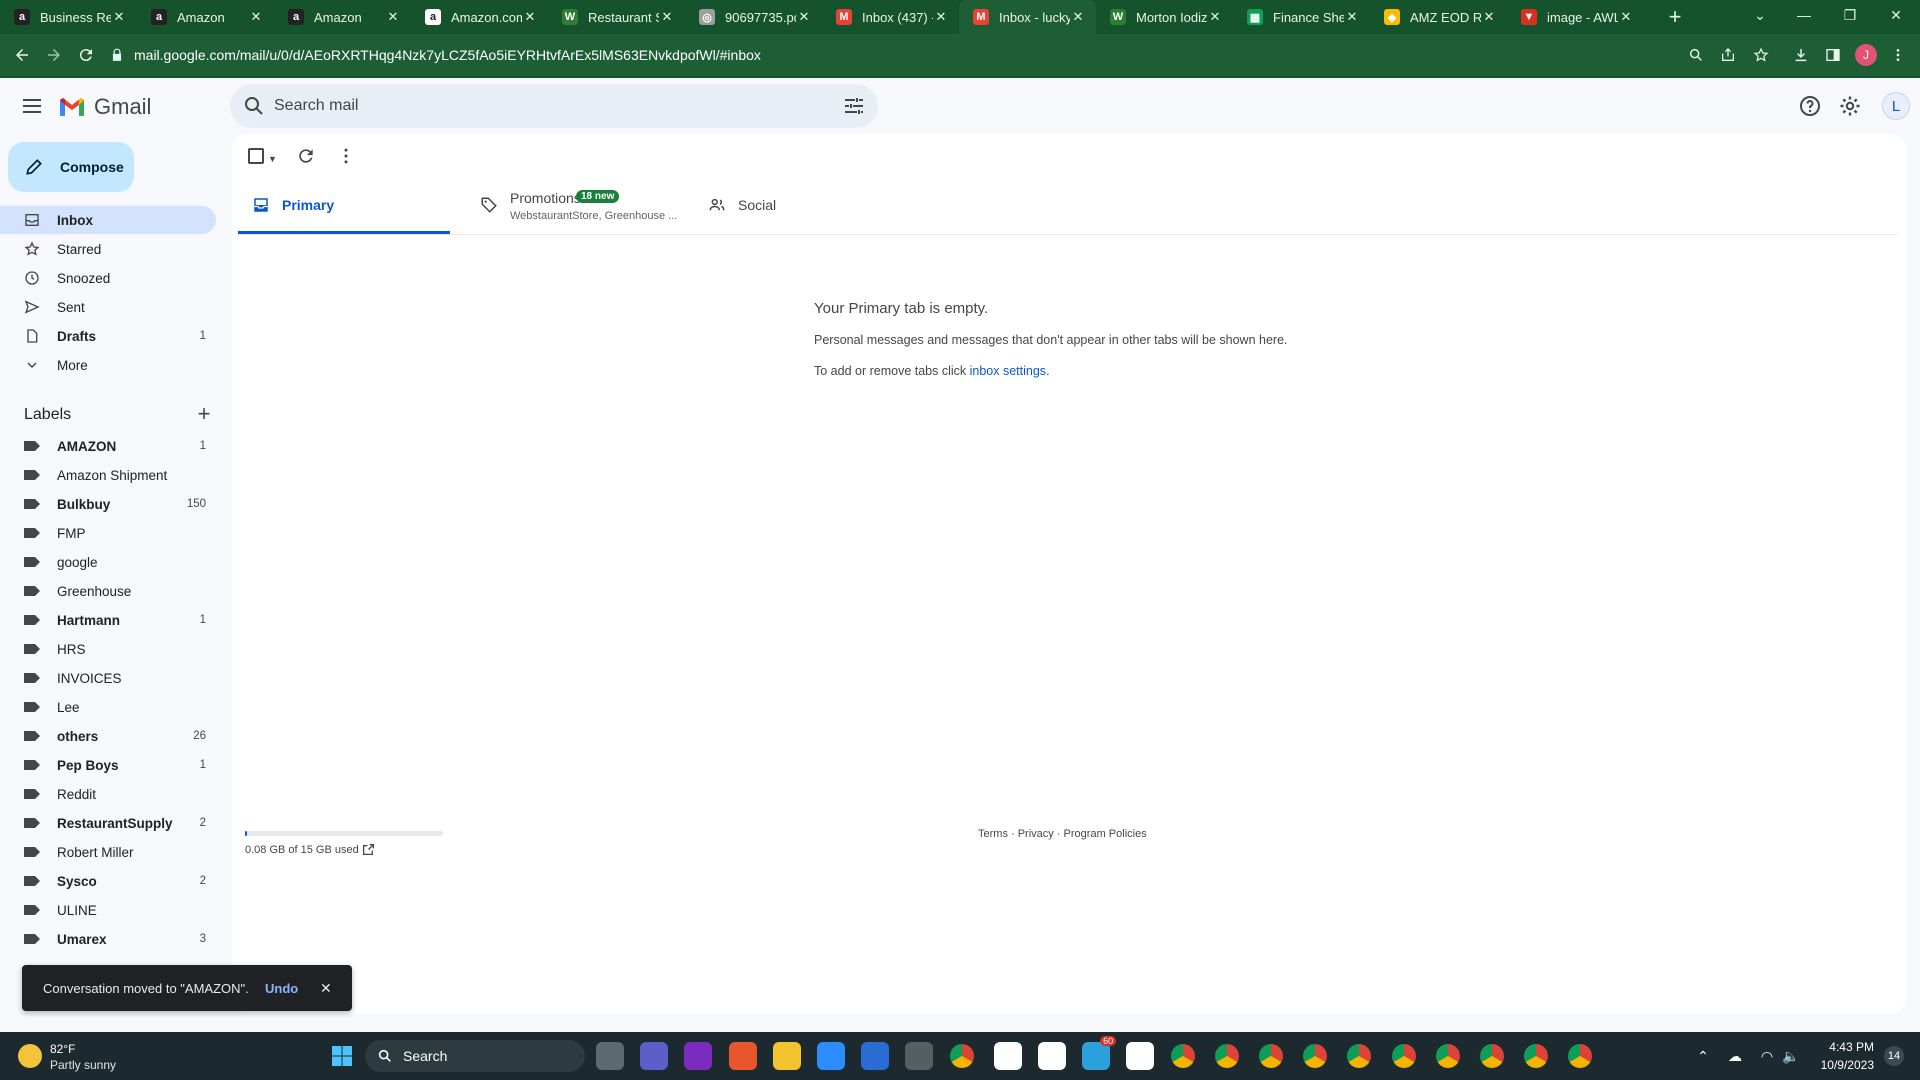 The height and width of the screenshot is (1080, 1920). I want to click on label-item: Pep Boys 1, so click(108, 765).